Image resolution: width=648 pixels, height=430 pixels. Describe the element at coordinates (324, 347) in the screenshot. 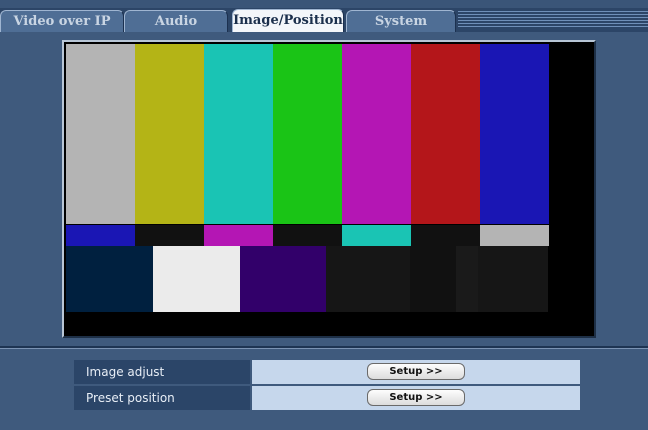

I see `section-divider` at that location.